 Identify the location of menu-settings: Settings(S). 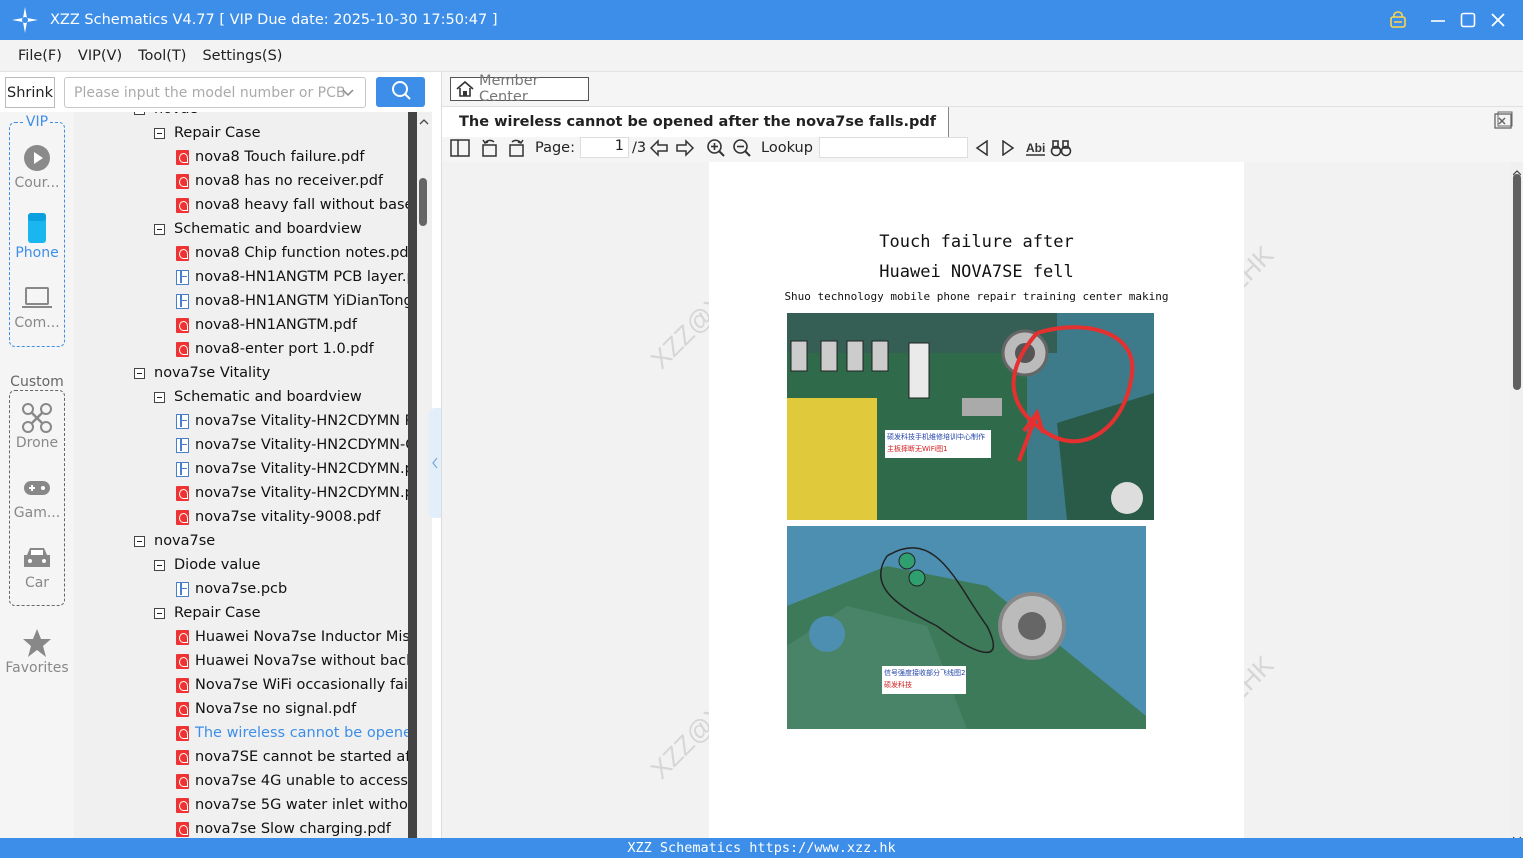
(242, 56).